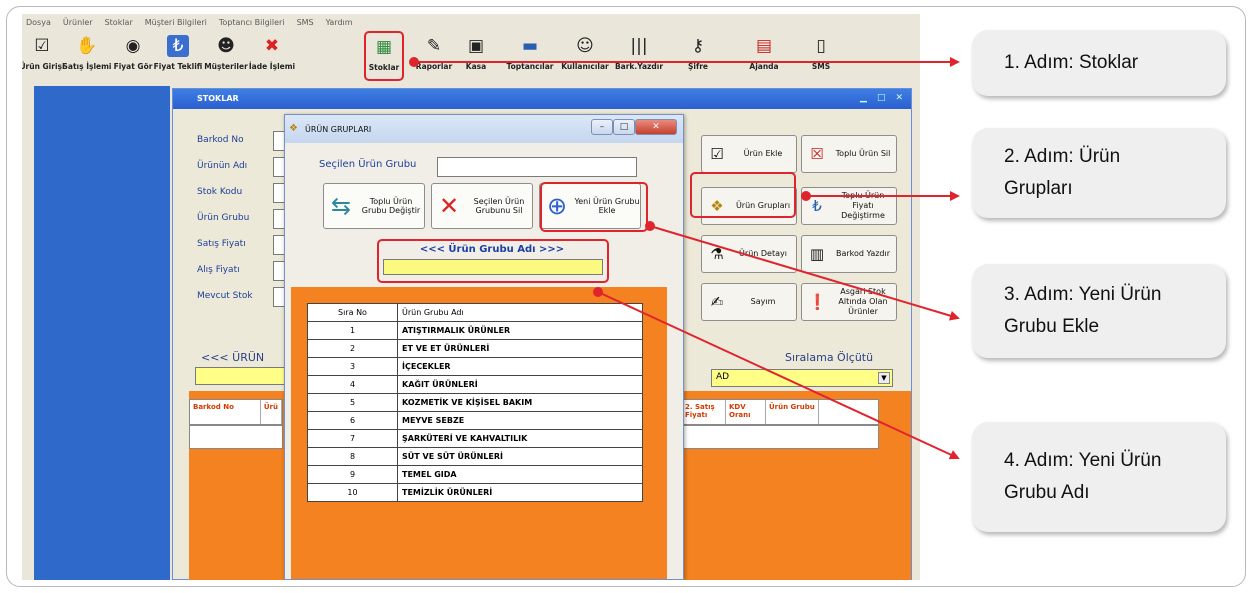  What do you see at coordinates (475, 348) in the screenshot?
I see `table-row: 2 ET VE ET ÜRÜNLERİ` at bounding box center [475, 348].